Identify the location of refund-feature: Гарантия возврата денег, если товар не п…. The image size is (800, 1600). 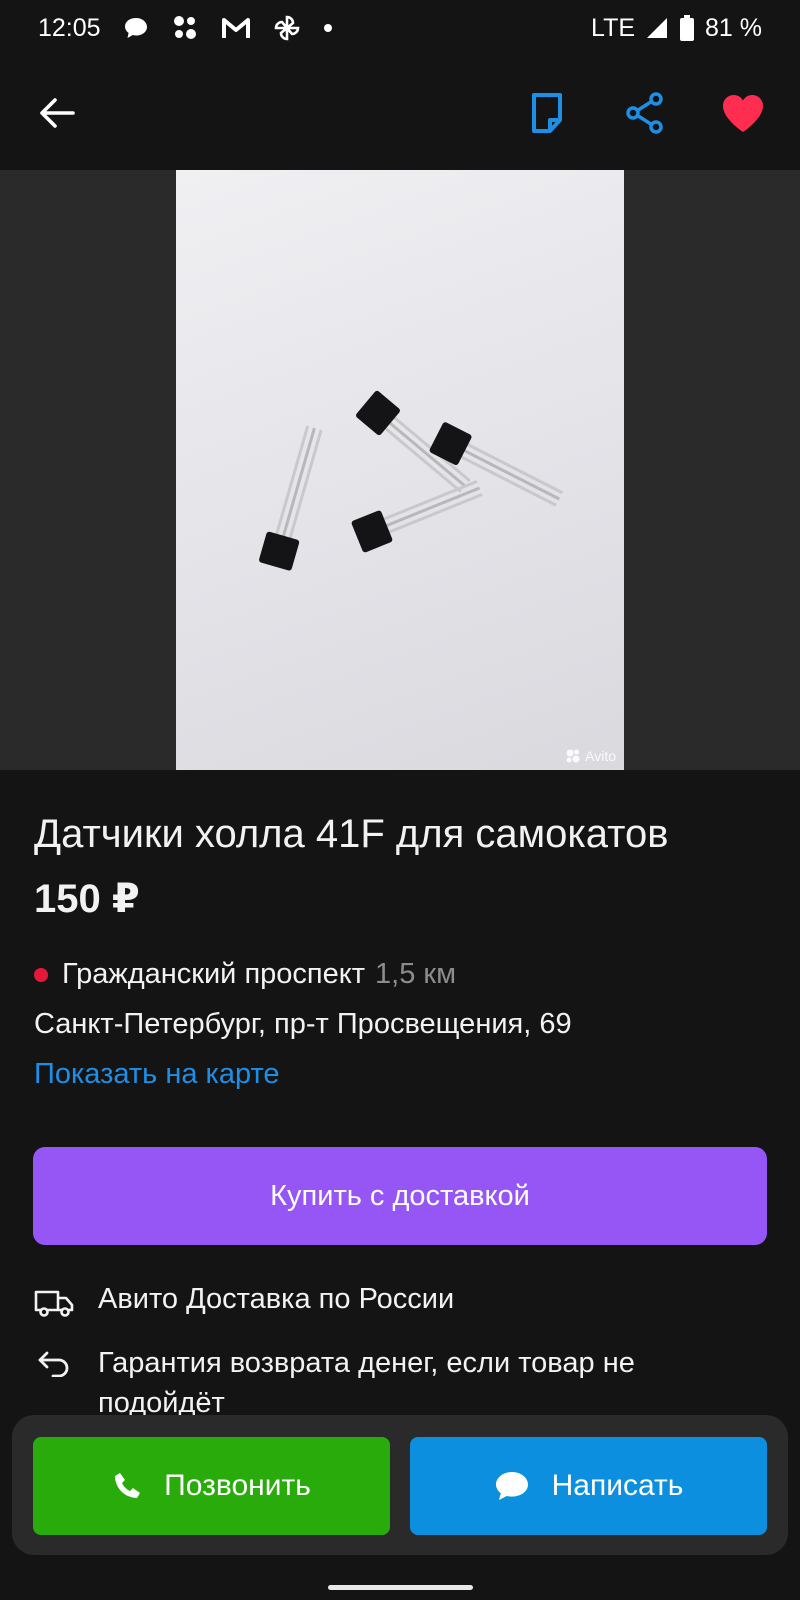
(384, 1383).